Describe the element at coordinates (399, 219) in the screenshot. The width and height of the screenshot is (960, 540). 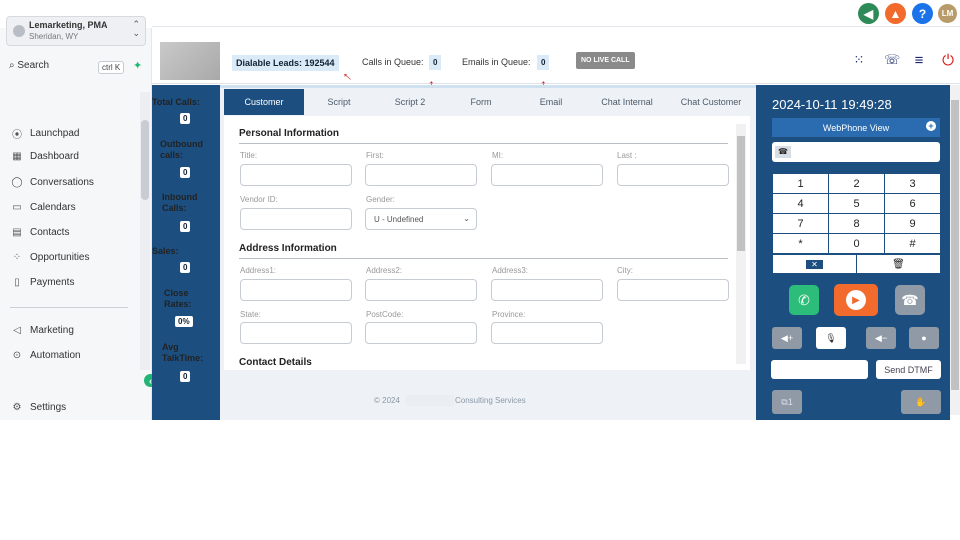
I see `gender-value: U - Undefined` at that location.